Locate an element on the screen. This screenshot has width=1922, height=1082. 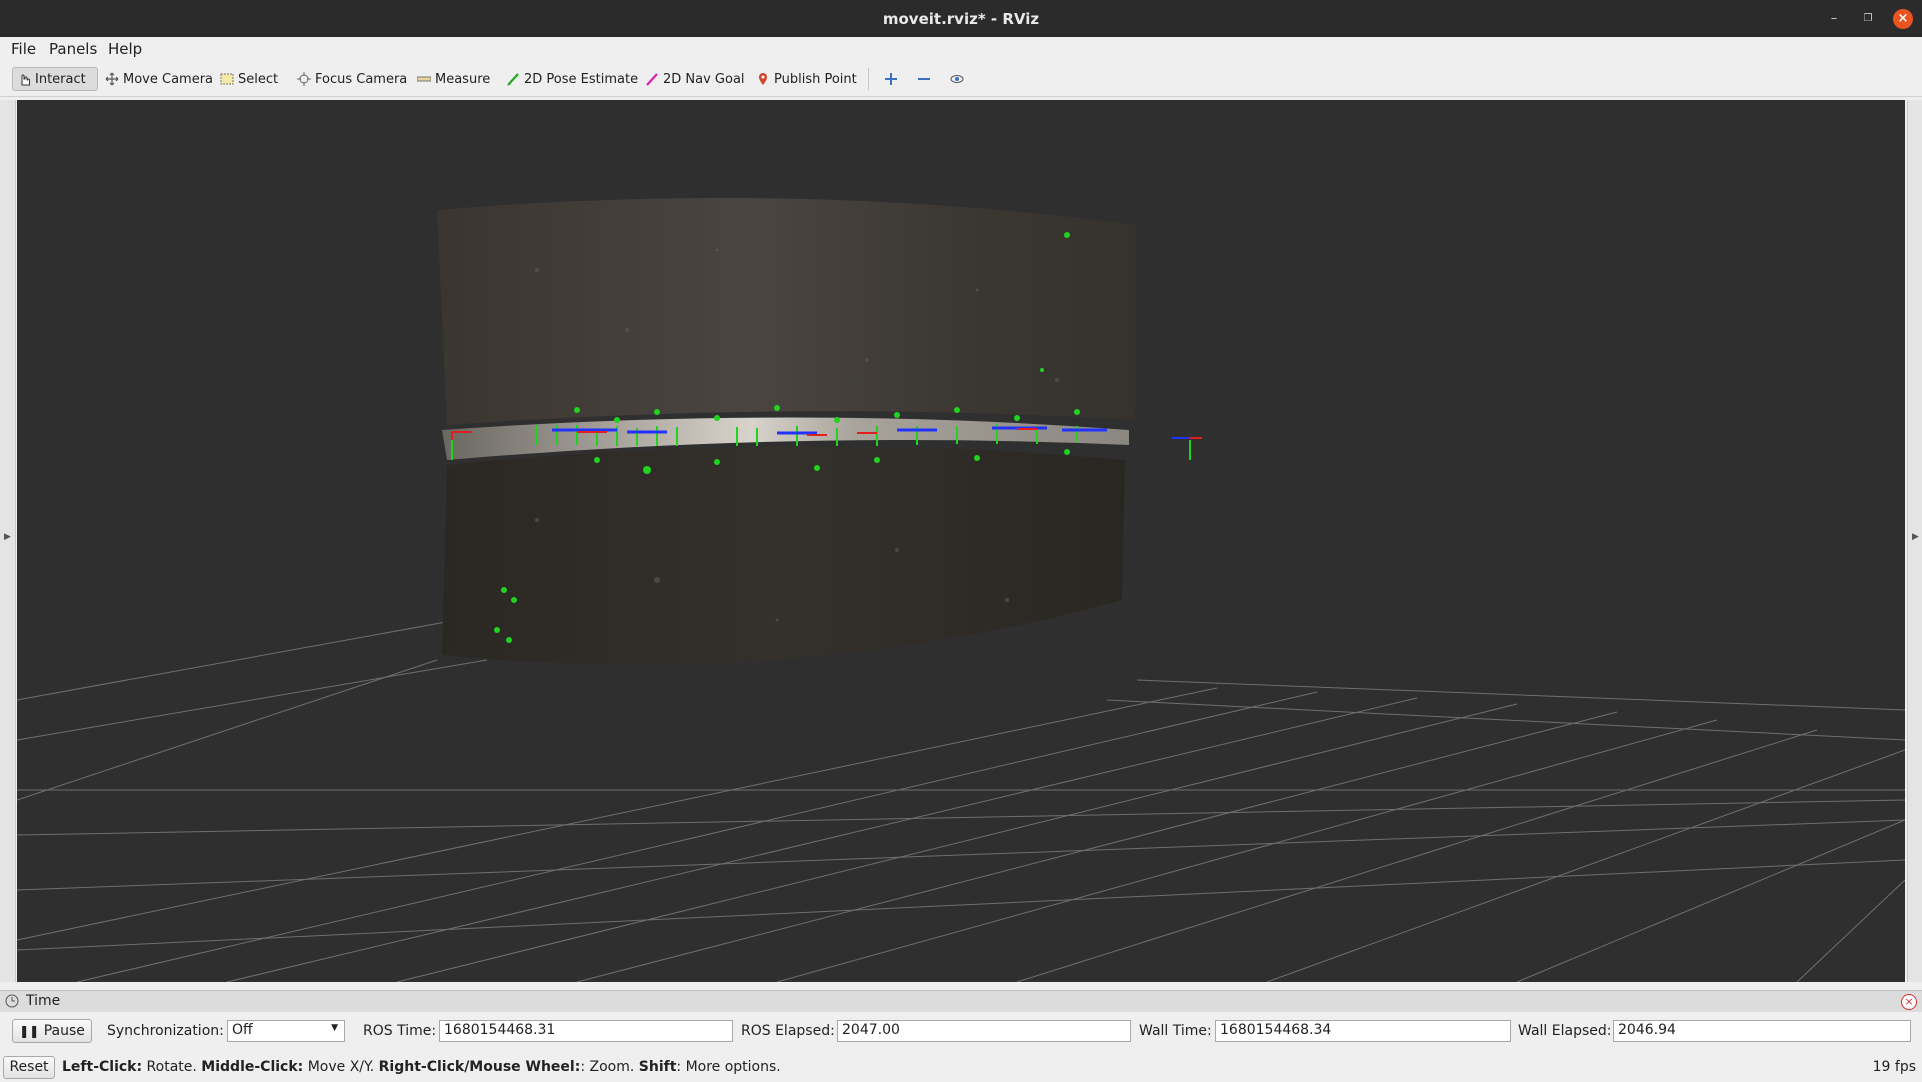
pause-label: Pause is located at coordinates (64, 1031).